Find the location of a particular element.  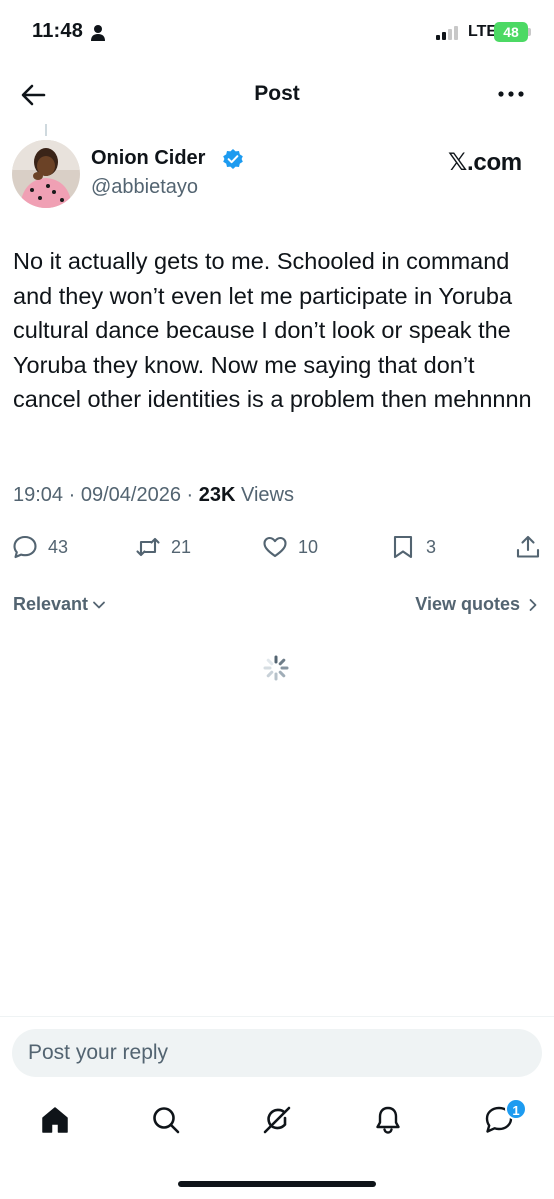

chevron-right-icon is located at coordinates (533, 604).